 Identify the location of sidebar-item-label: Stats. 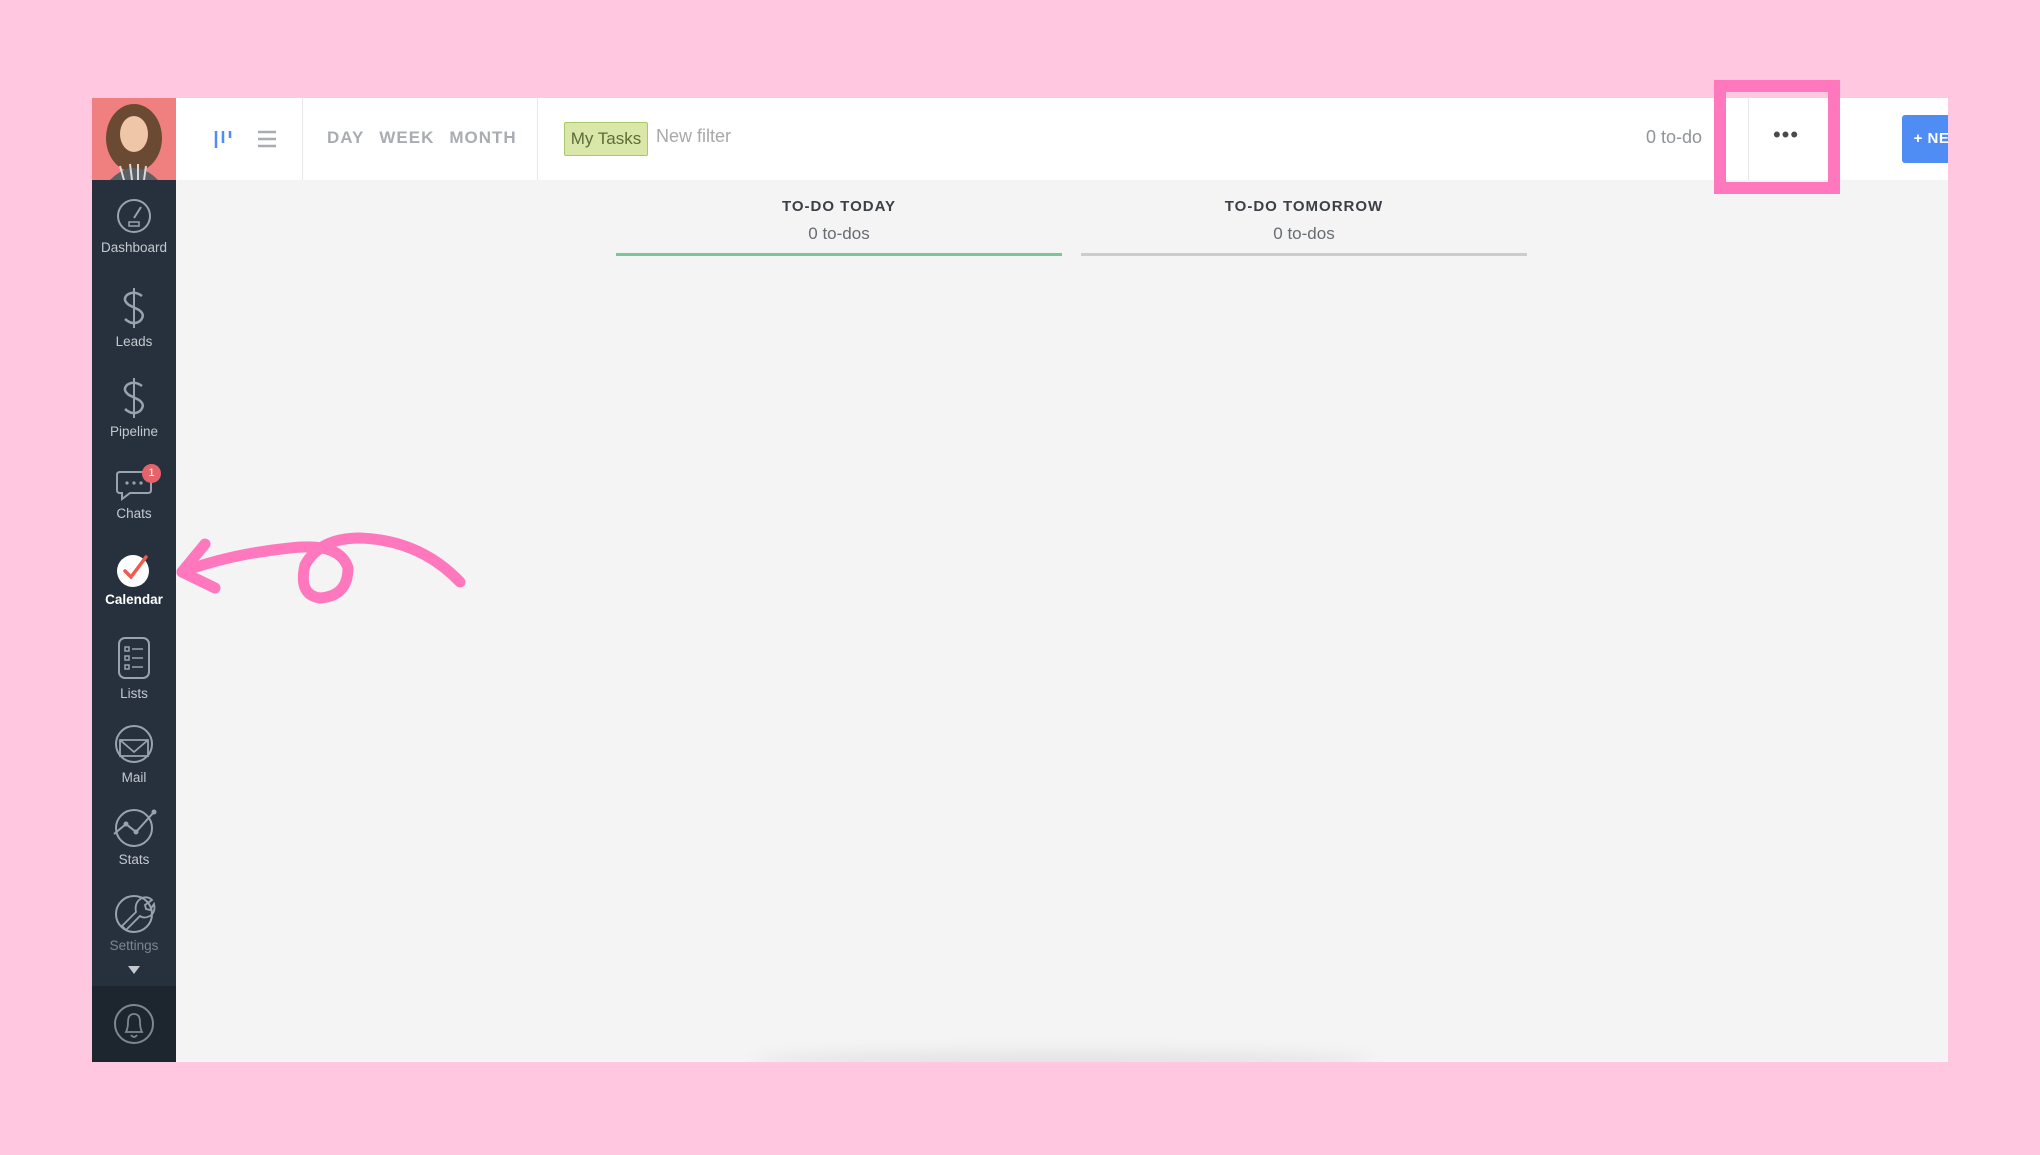
(134, 859).